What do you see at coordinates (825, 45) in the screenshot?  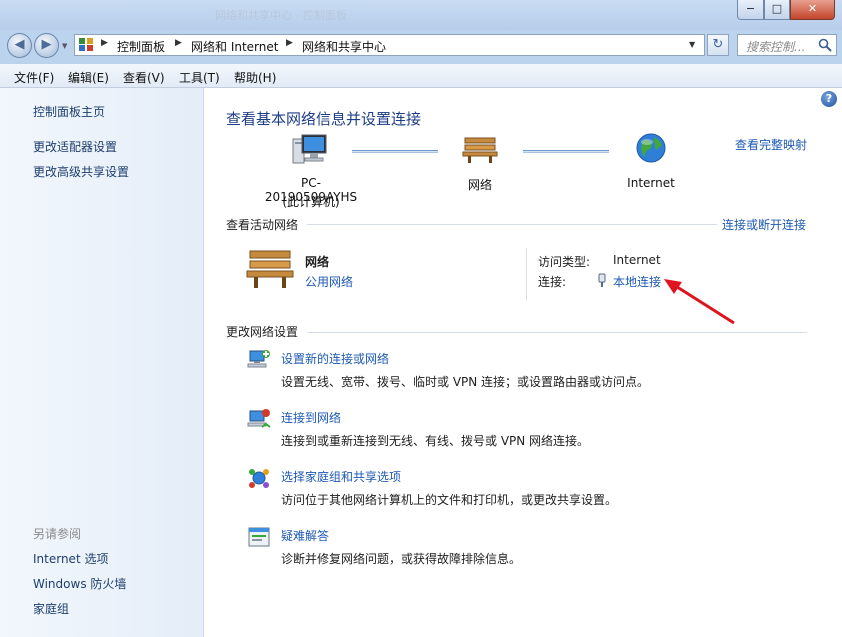 I see `search-icon` at bounding box center [825, 45].